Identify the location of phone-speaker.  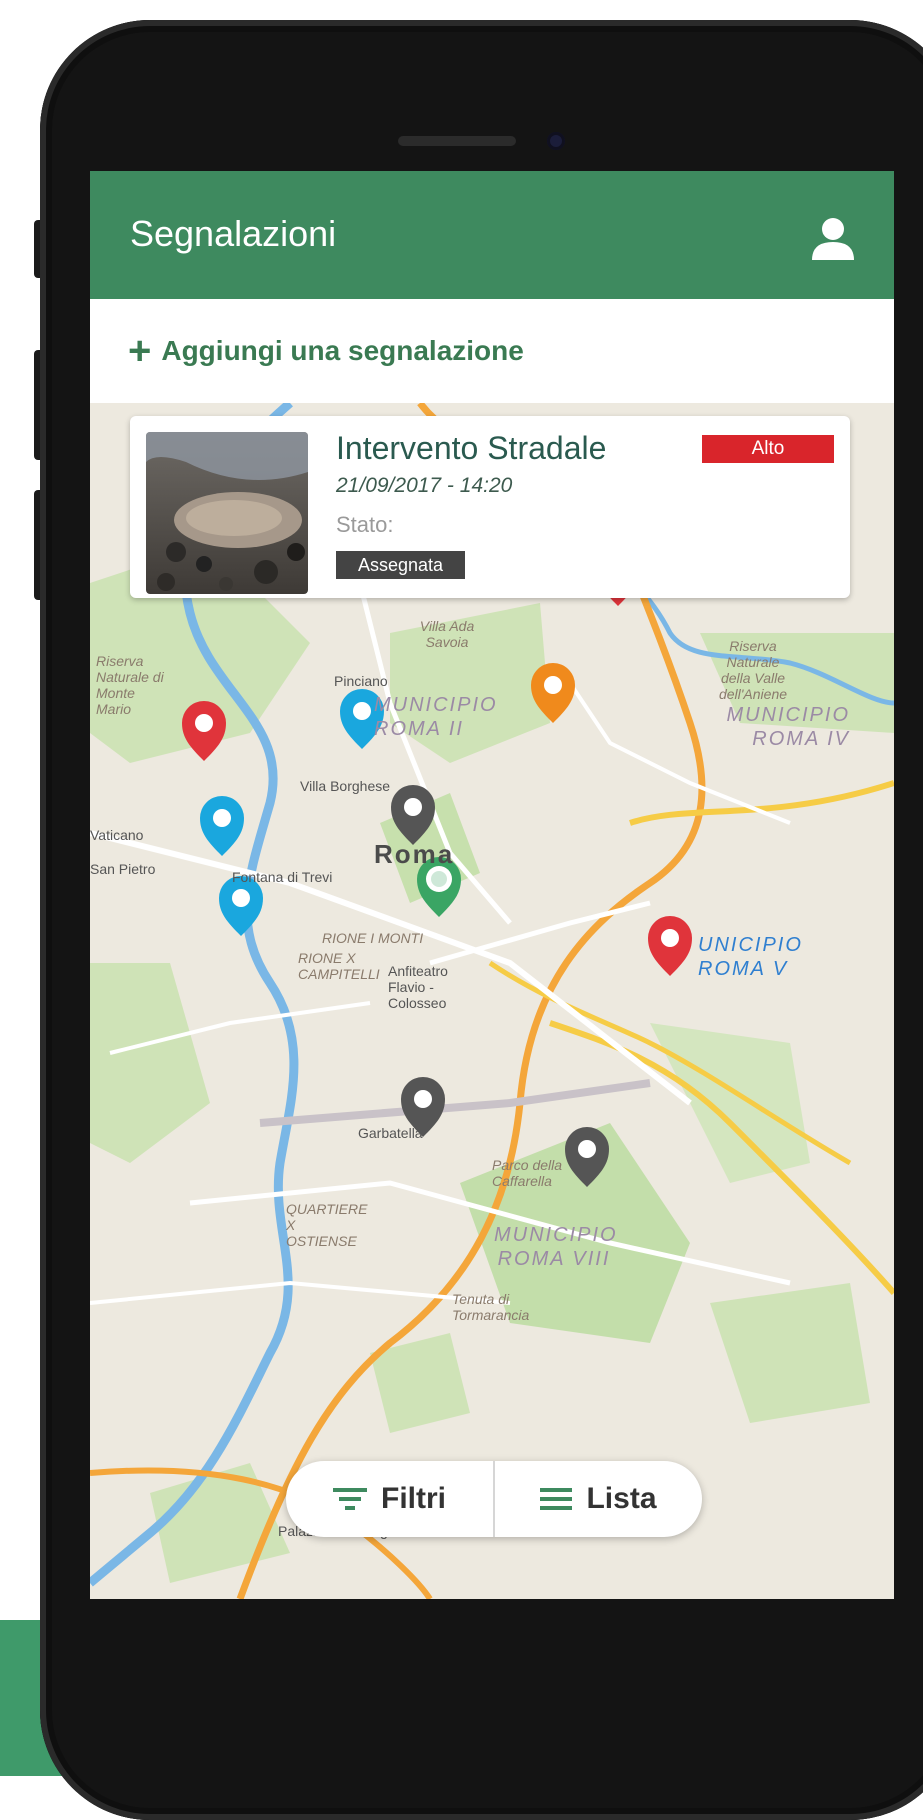
(457, 141).